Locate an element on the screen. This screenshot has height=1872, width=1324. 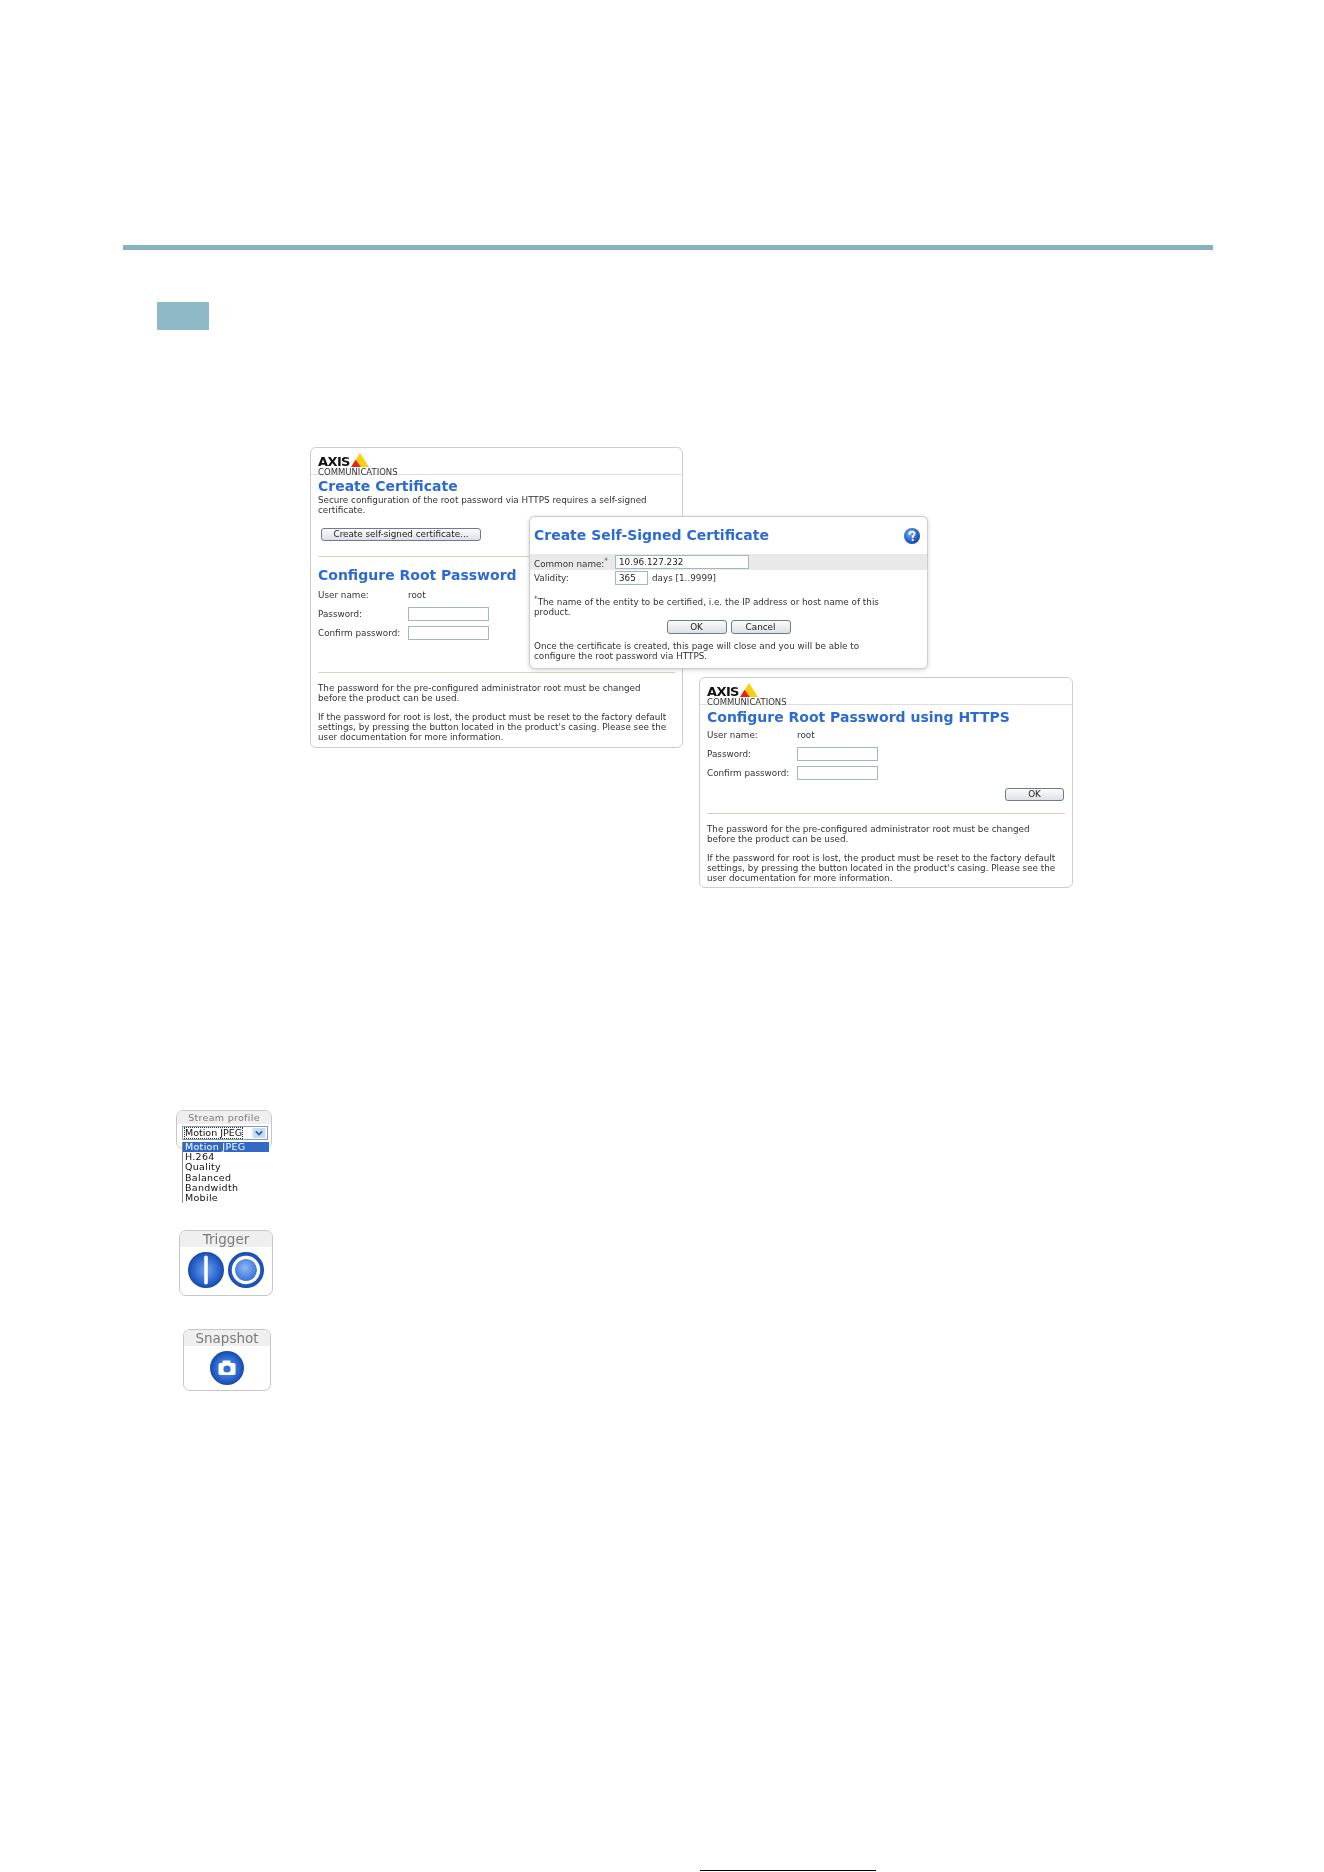
panel-title: Stream profile is located at coordinates (224, 1117).